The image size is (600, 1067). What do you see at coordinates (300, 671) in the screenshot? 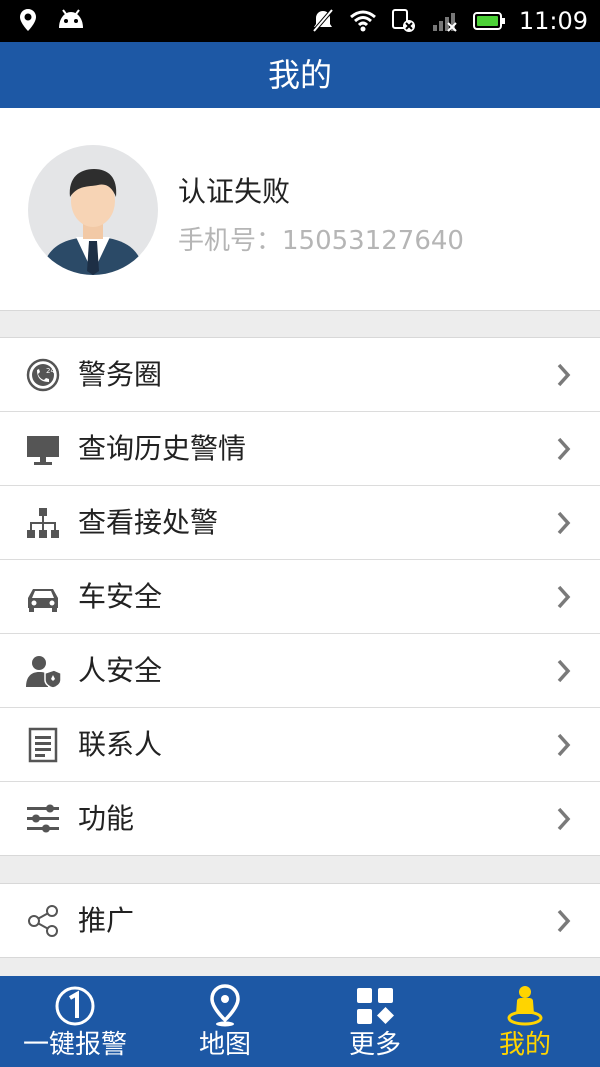
I see `menu-item-person-safety: 人安全` at bounding box center [300, 671].